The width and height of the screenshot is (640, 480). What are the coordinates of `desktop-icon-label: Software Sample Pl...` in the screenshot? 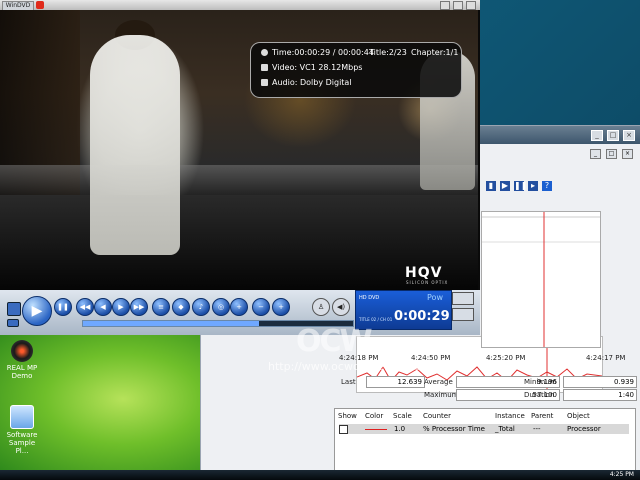 It's located at (22, 443).